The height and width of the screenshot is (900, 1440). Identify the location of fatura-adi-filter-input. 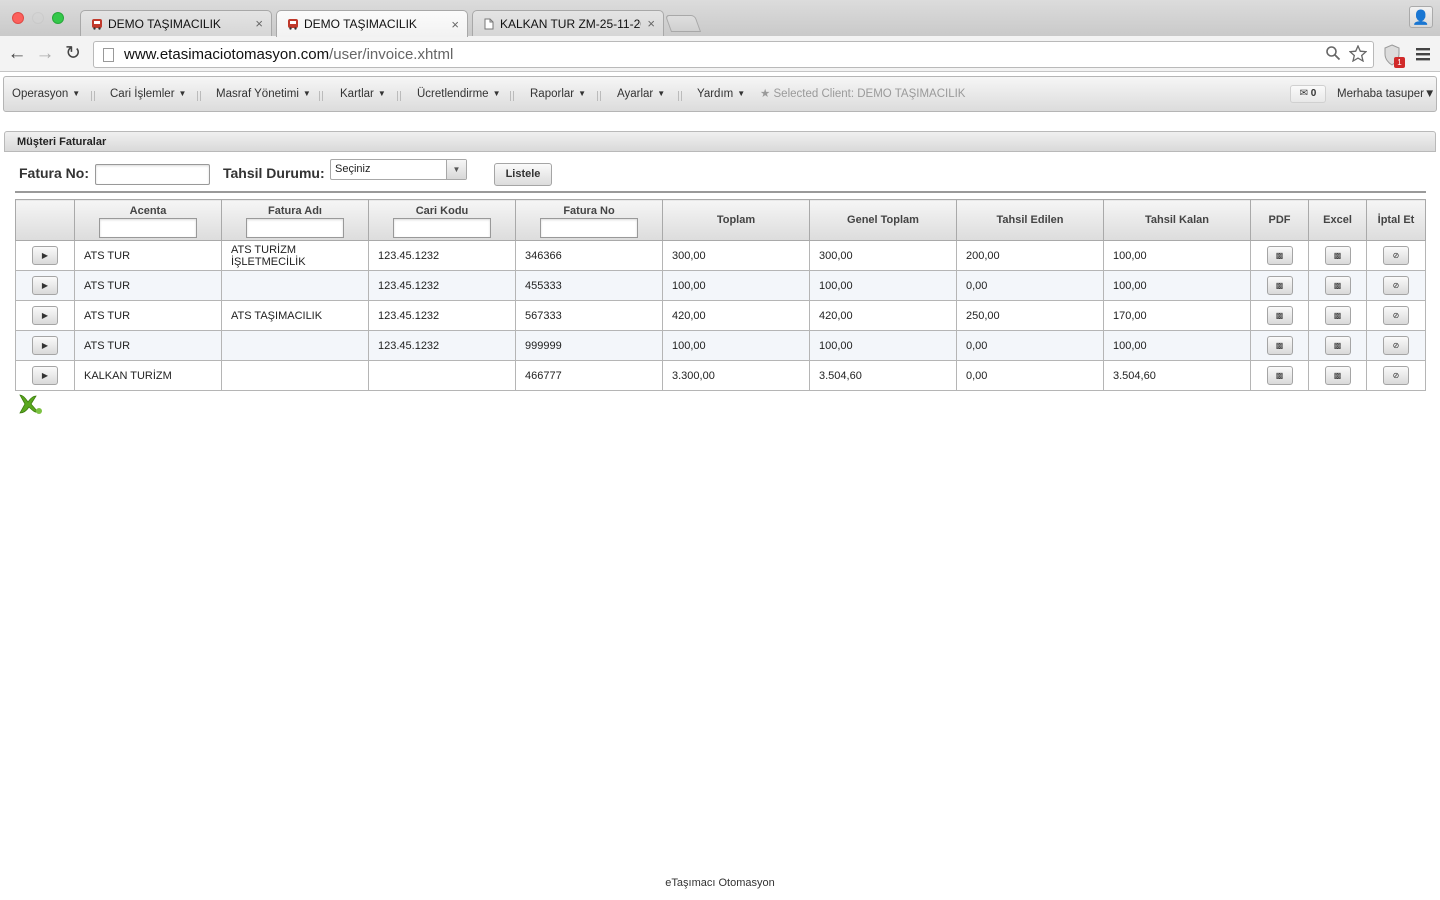
(295, 227).